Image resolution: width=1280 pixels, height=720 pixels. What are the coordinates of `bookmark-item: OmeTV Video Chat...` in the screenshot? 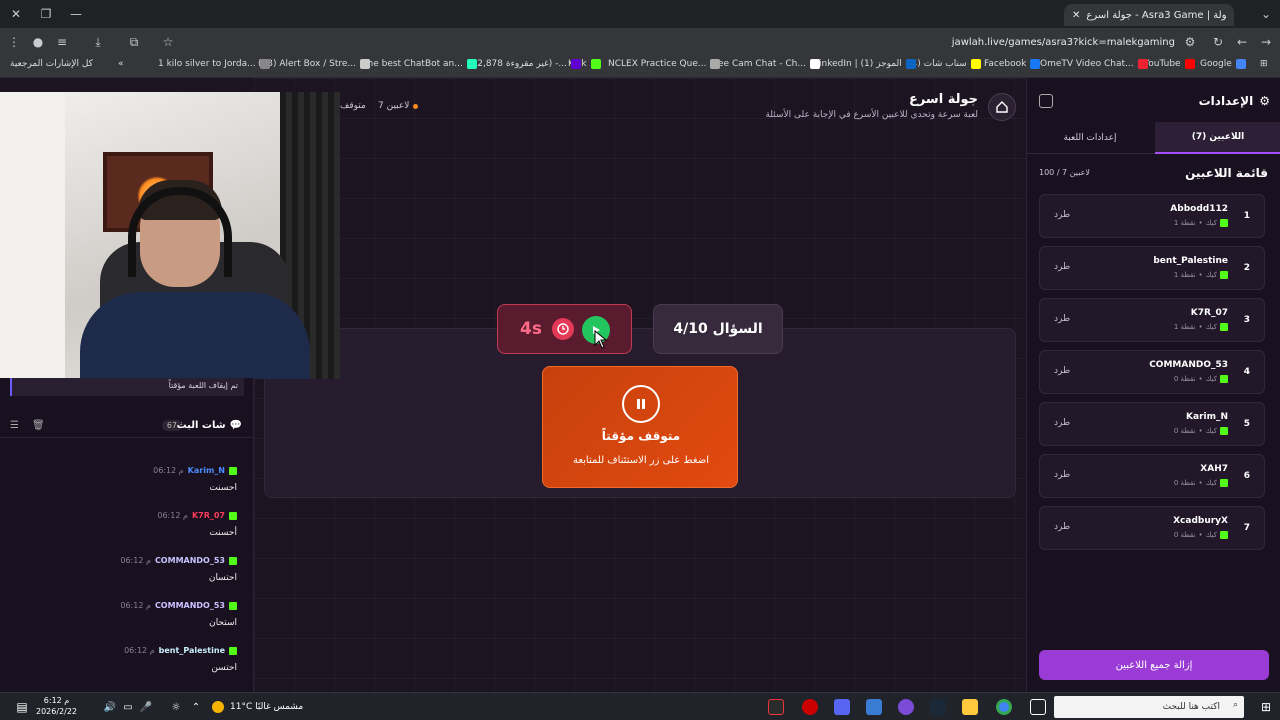 It's located at (1094, 64).